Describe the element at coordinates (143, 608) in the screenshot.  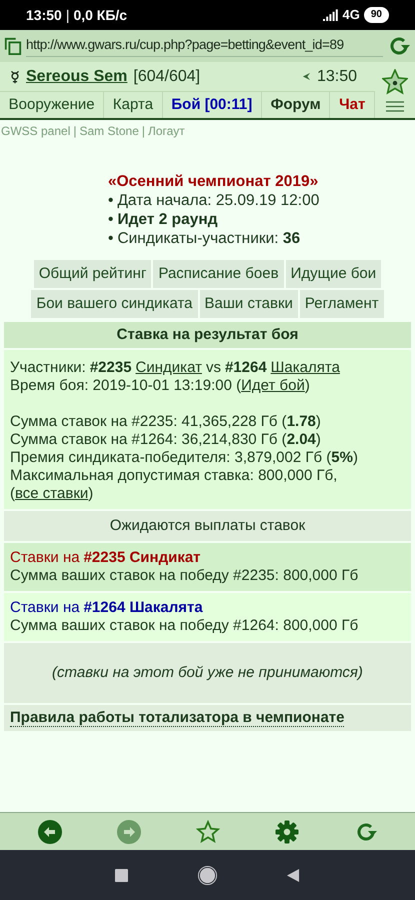
I see `bet-team: #1264 Шакалята` at that location.